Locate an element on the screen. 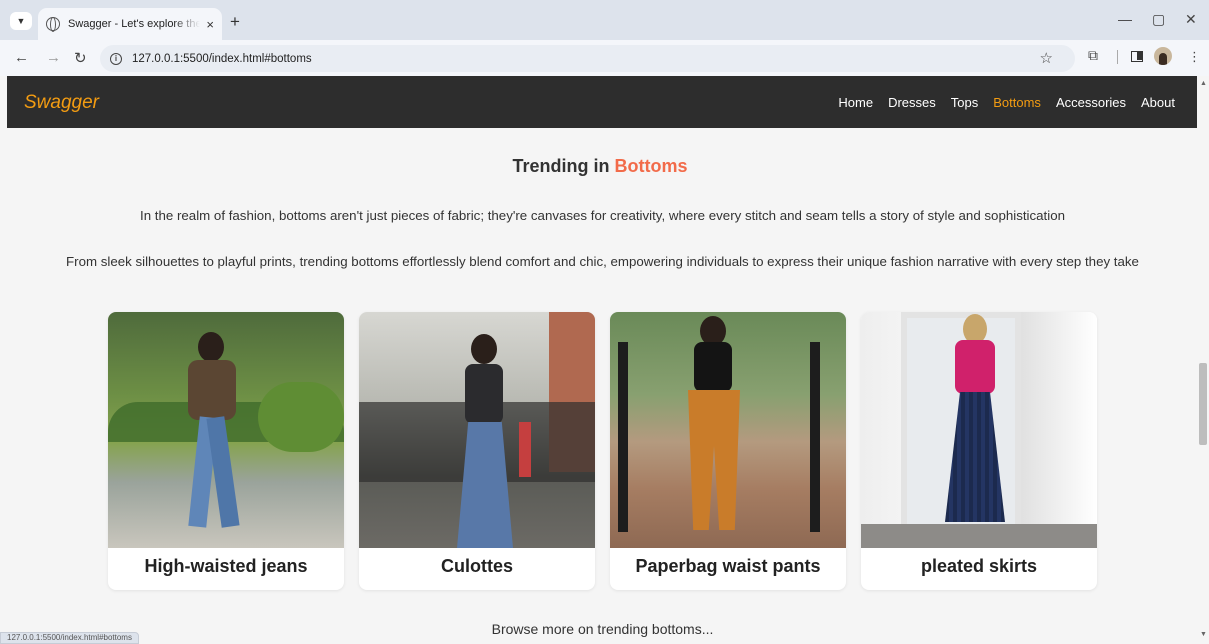 The image size is (1209, 644). link-status-bar: 127.0.0.1:5500/index.html#bottoms is located at coordinates (69, 638).